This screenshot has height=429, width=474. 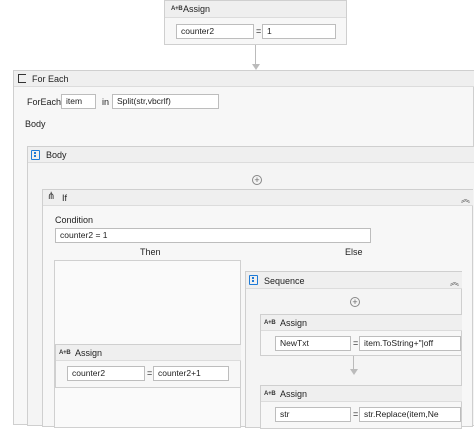 I want to click on top-assign-header: A+B Assign, so click(x=255, y=9).